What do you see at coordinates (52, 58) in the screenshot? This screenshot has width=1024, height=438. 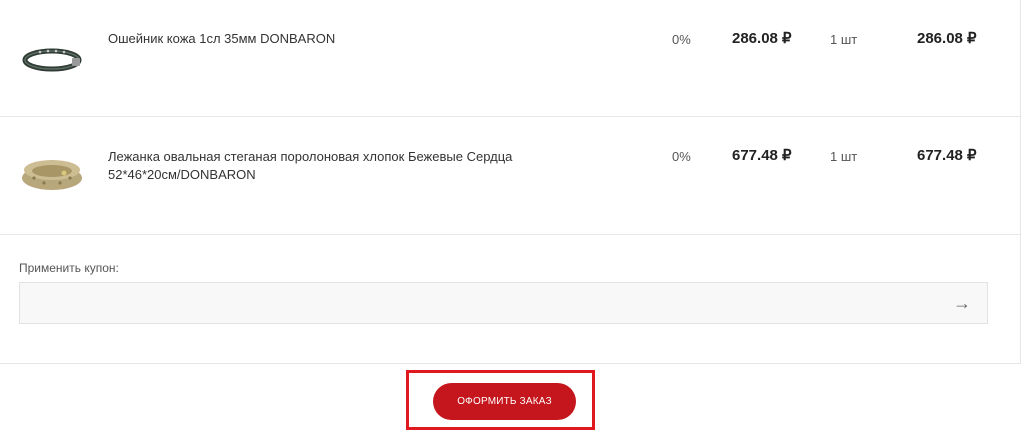 I see `collar-icon` at bounding box center [52, 58].